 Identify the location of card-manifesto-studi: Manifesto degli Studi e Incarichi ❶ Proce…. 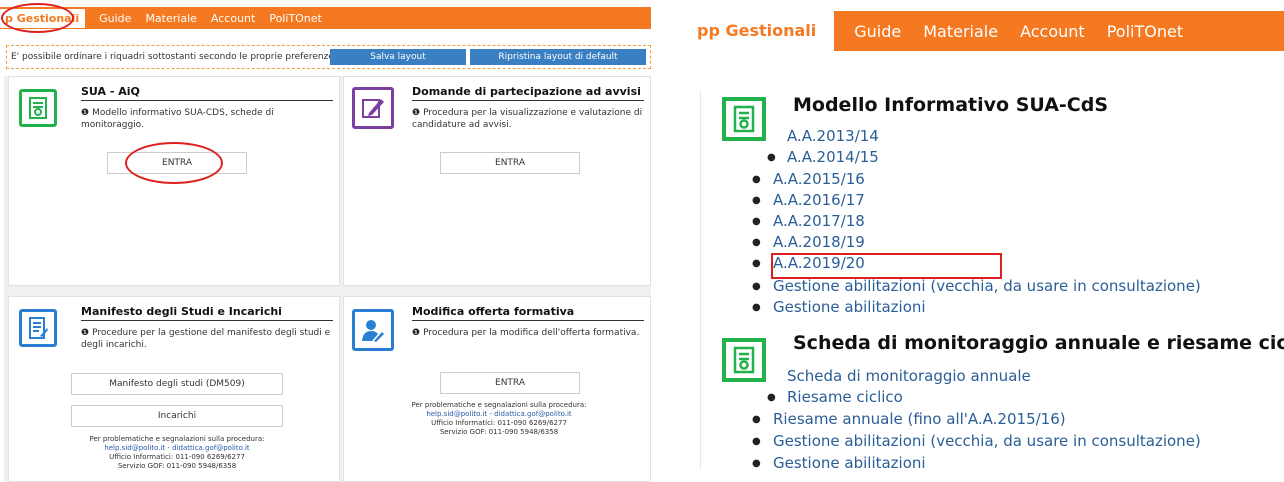
(174, 389).